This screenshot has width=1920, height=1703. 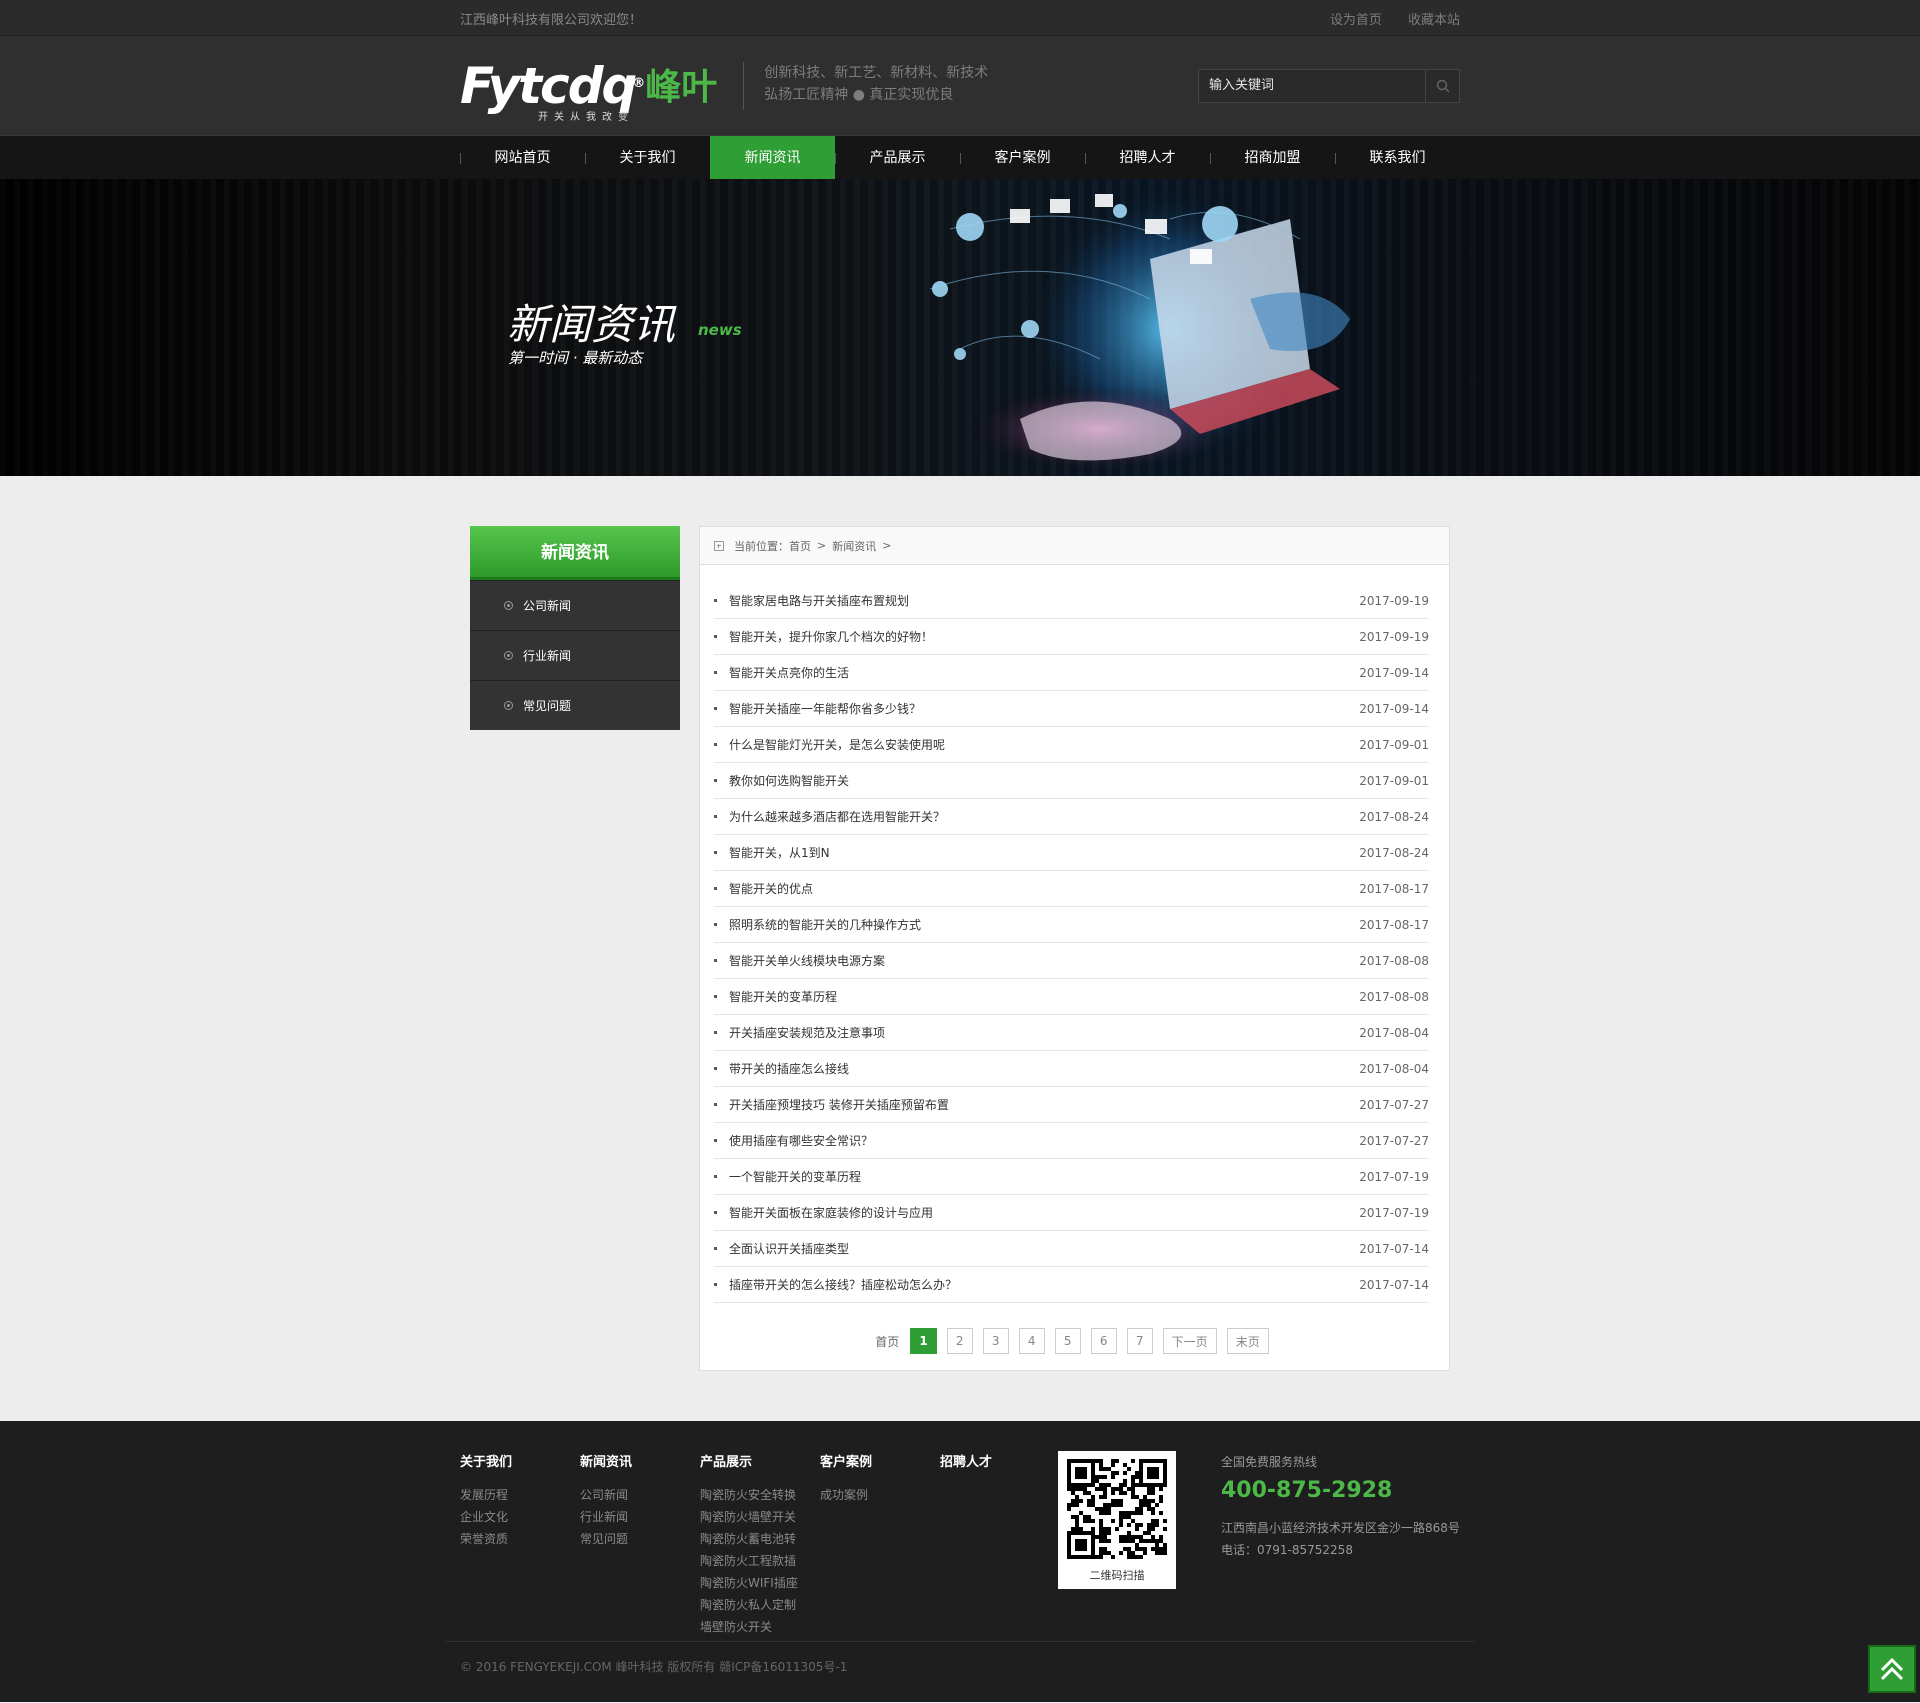 I want to click on footer-link: 墙壁防火开关, so click(x=760, y=1627).